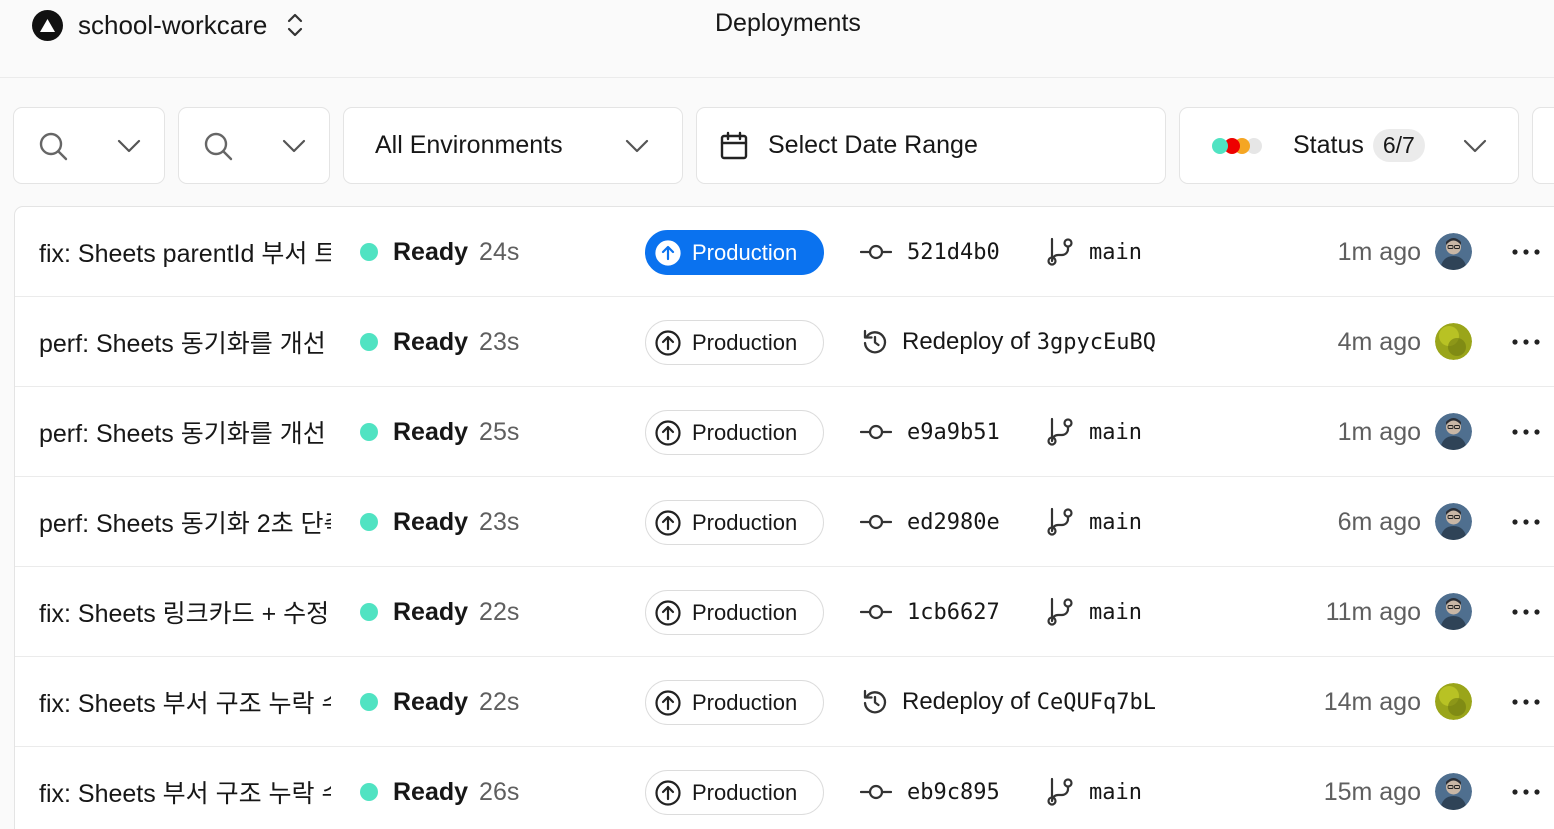 Image resolution: width=1554 pixels, height=829 pixels. I want to click on environment-filter: All Environments, so click(513, 145).